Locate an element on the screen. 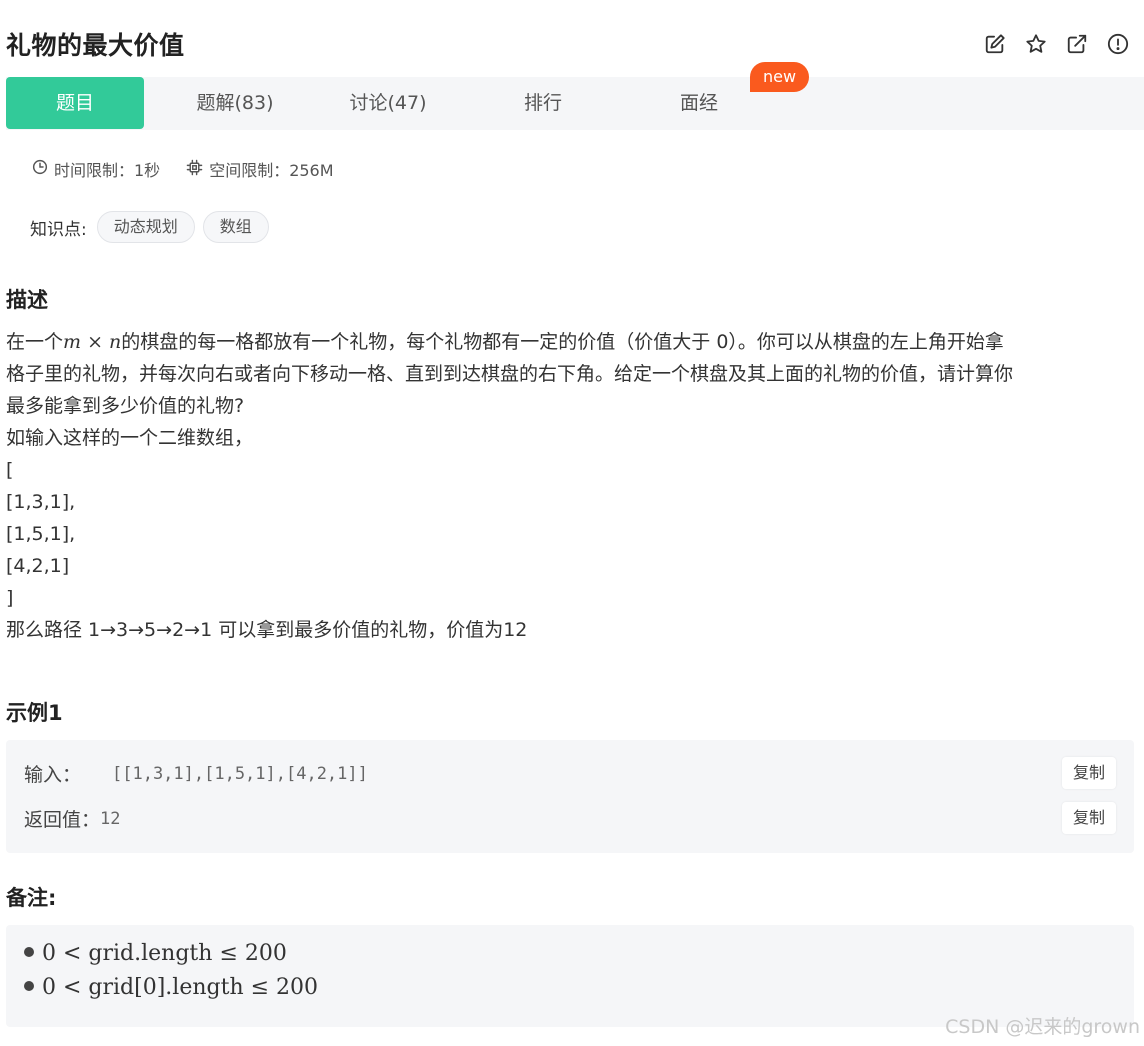 The width and height of the screenshot is (1144, 1046). edit-icon is located at coordinates (995, 44).